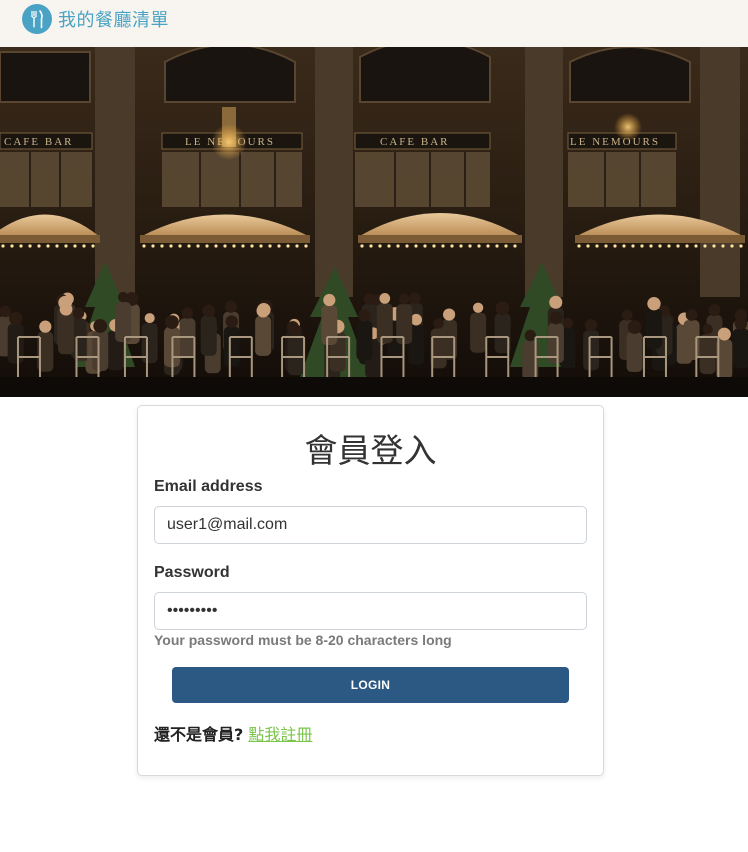 This screenshot has height=852, width=748. Describe the element at coordinates (192, 572) in the screenshot. I see `password-label: Password` at that location.